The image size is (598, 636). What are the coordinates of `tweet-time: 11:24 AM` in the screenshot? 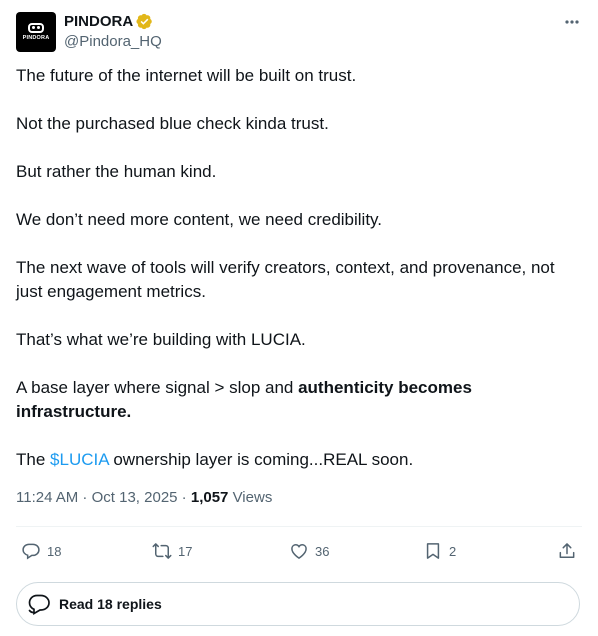 It's located at (47, 497).